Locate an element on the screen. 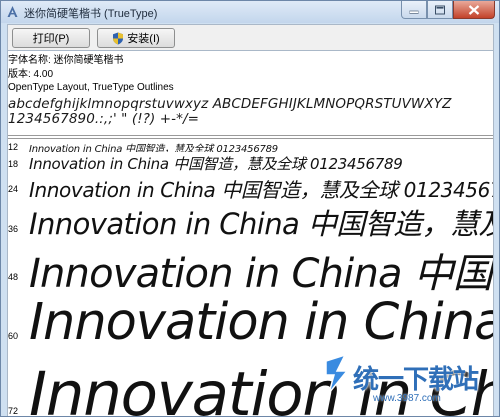 The width and height of the screenshot is (500, 417). site-watermark: 统一下载站 www.3987.com is located at coordinates (408, 384).